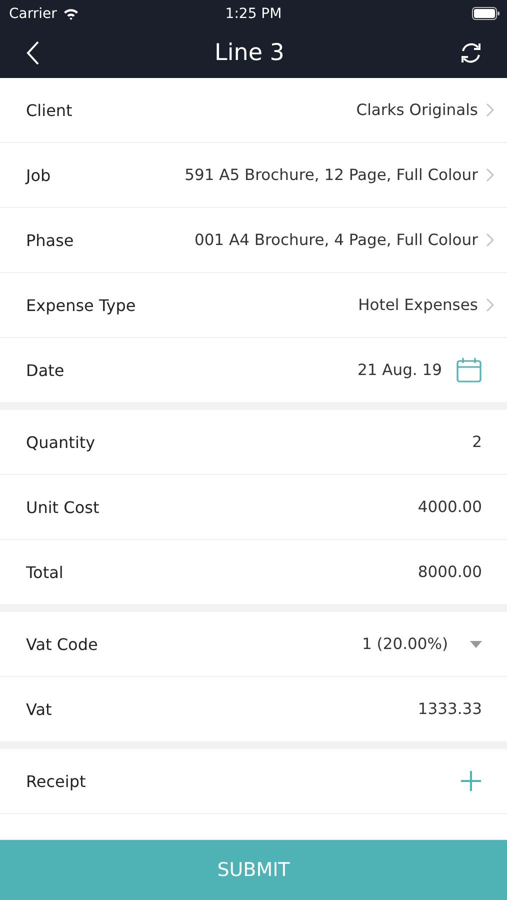 This screenshot has height=900, width=507. I want to click on field-value: Hotel Expenses, so click(418, 305).